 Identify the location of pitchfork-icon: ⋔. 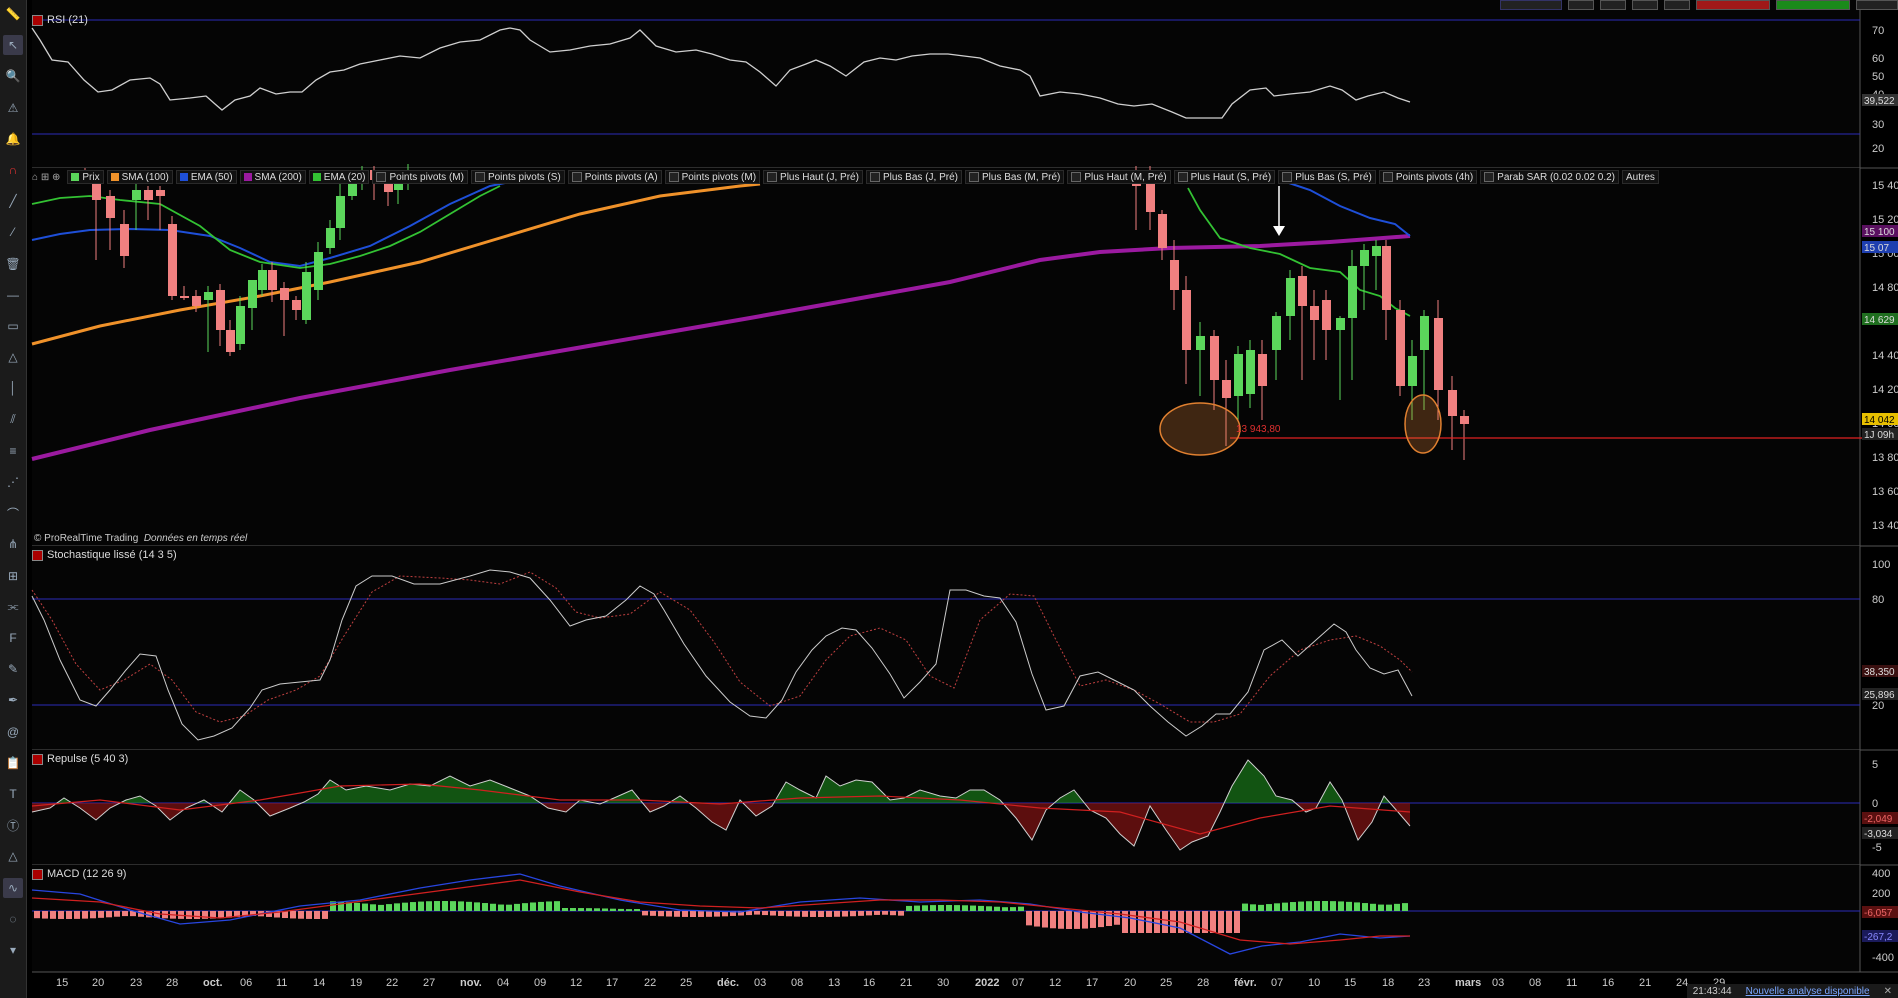
(13, 544).